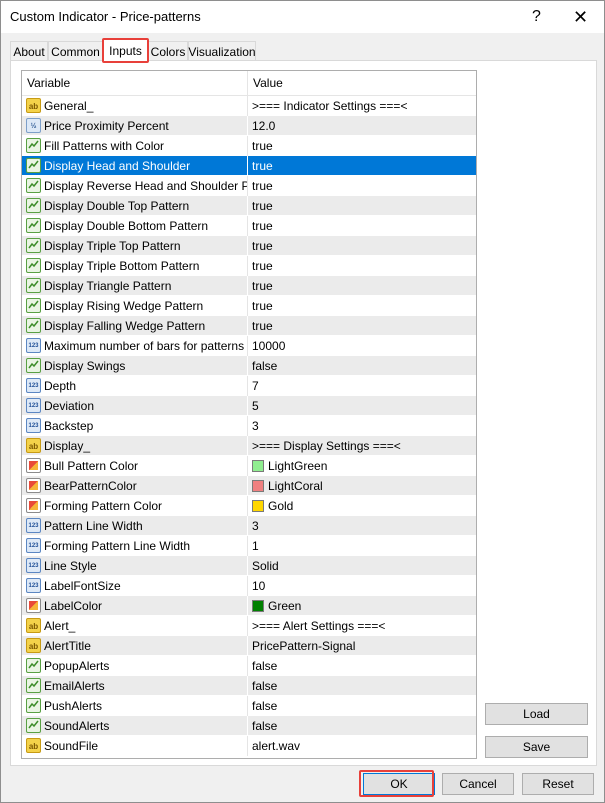 The width and height of the screenshot is (605, 803). Describe the element at coordinates (249, 106) in the screenshot. I see `grid-row: ab General_ >=== Indicator Settings ===<` at that location.